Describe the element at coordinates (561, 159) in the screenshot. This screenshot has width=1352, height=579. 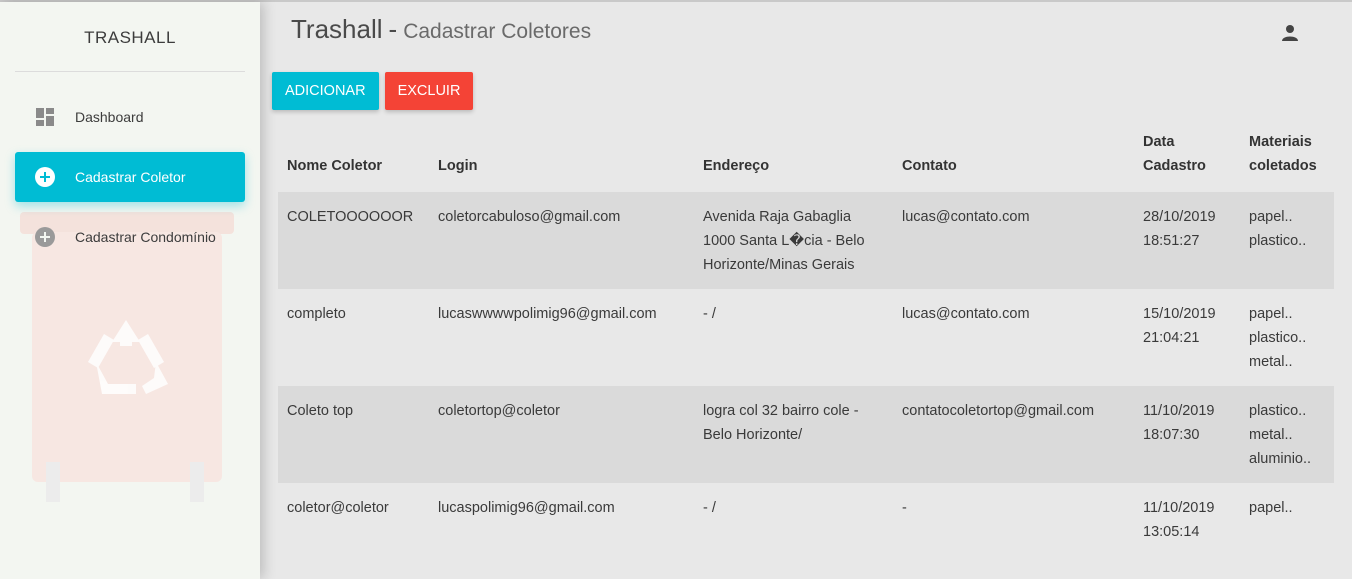
I see `column-header-login: Login` at that location.